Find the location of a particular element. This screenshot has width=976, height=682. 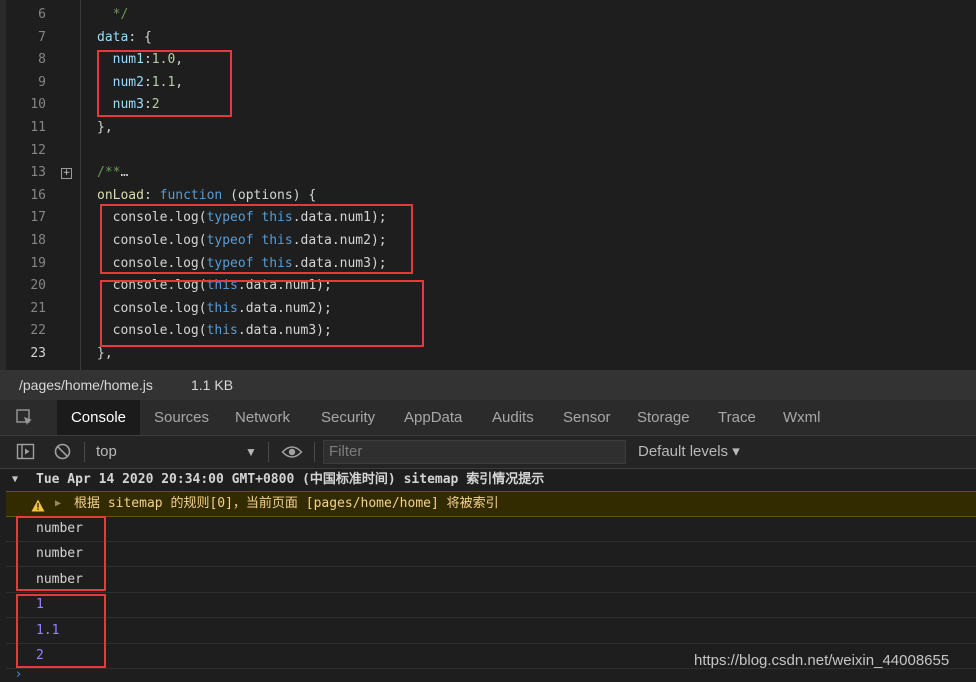

fold-plus-icon: + is located at coordinates (66, 174).